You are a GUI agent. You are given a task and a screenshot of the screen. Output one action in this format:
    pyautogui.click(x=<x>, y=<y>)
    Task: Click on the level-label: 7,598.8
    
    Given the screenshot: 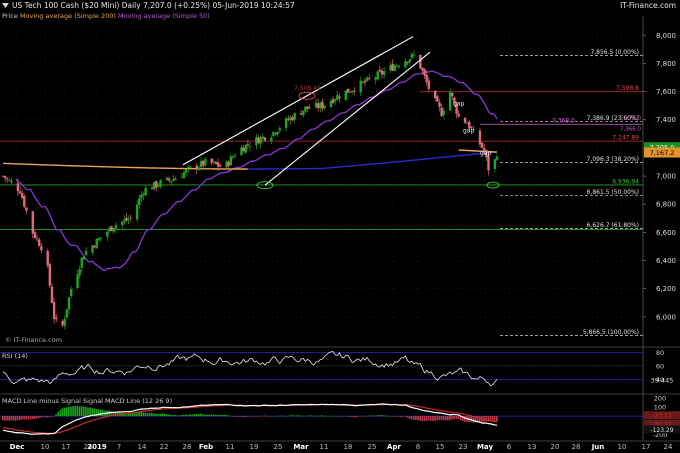 What is the action you would take?
    pyautogui.click(x=627, y=88)
    